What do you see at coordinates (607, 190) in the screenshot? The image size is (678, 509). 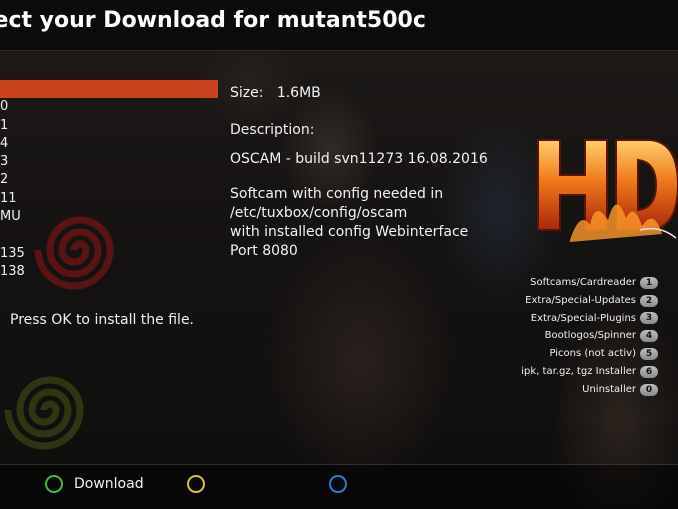 I see `hd-fire-logo-icon` at bounding box center [607, 190].